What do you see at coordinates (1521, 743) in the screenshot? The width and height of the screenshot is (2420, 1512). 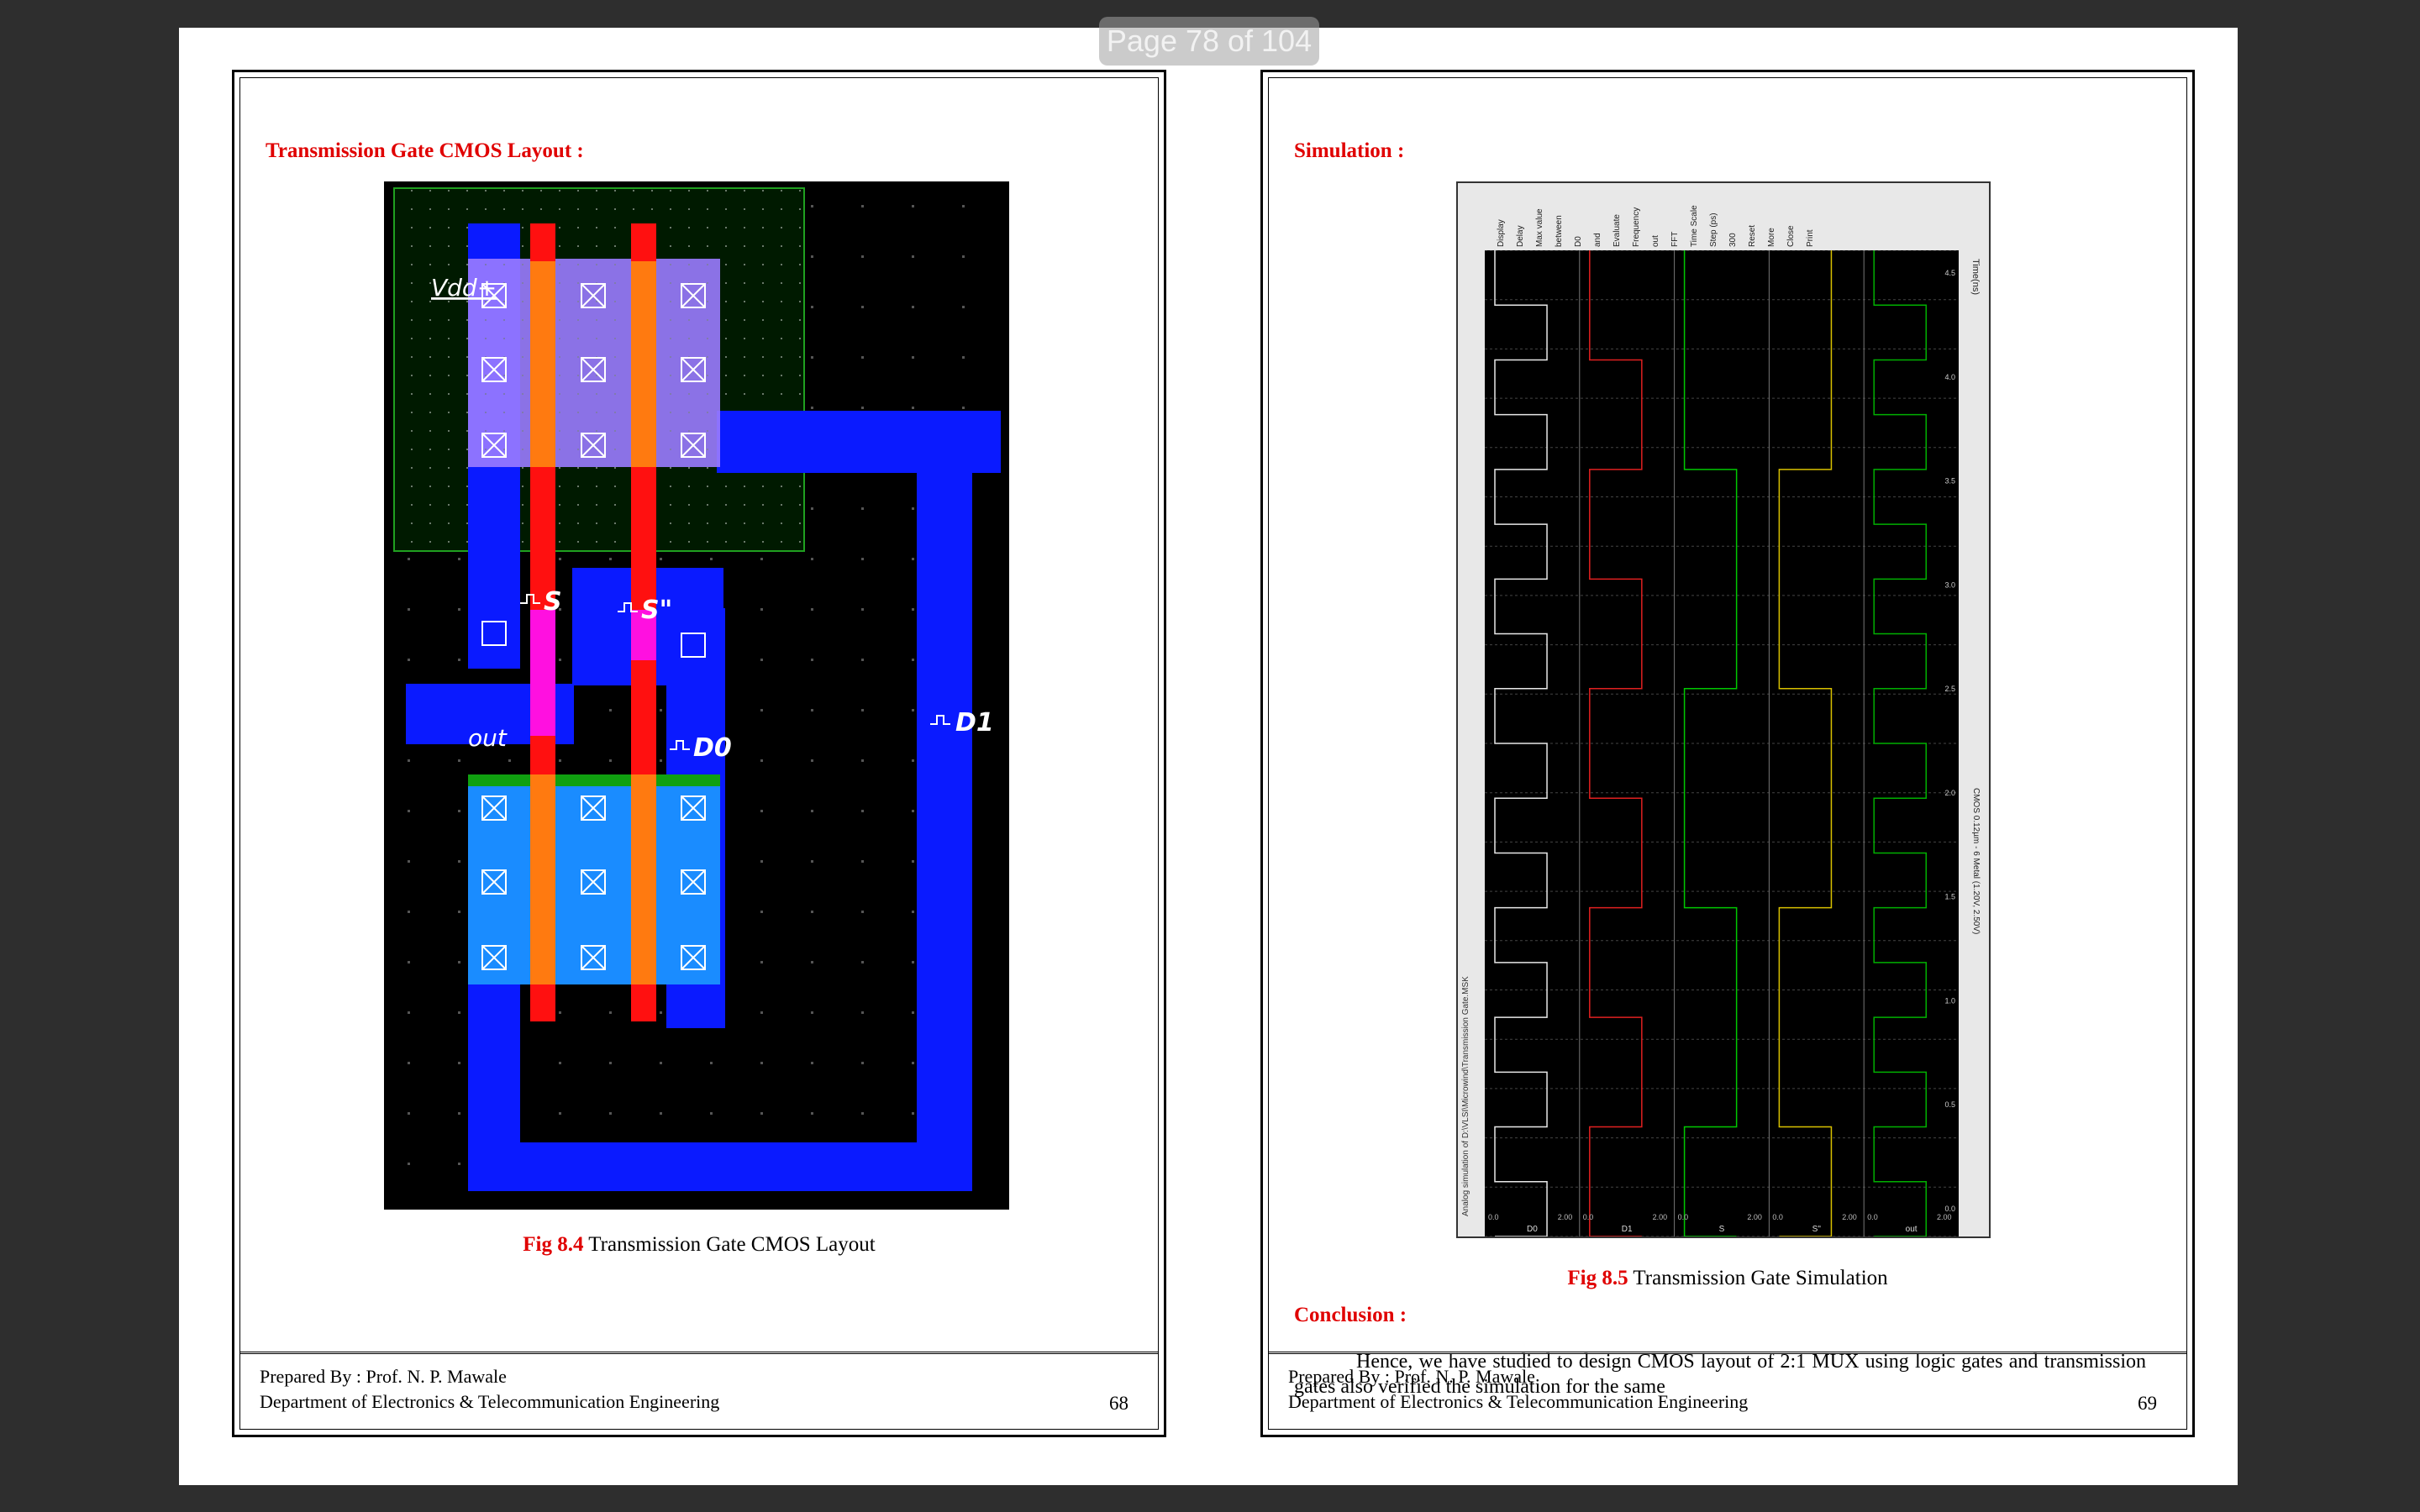 I see `sim-wave-d0` at bounding box center [1521, 743].